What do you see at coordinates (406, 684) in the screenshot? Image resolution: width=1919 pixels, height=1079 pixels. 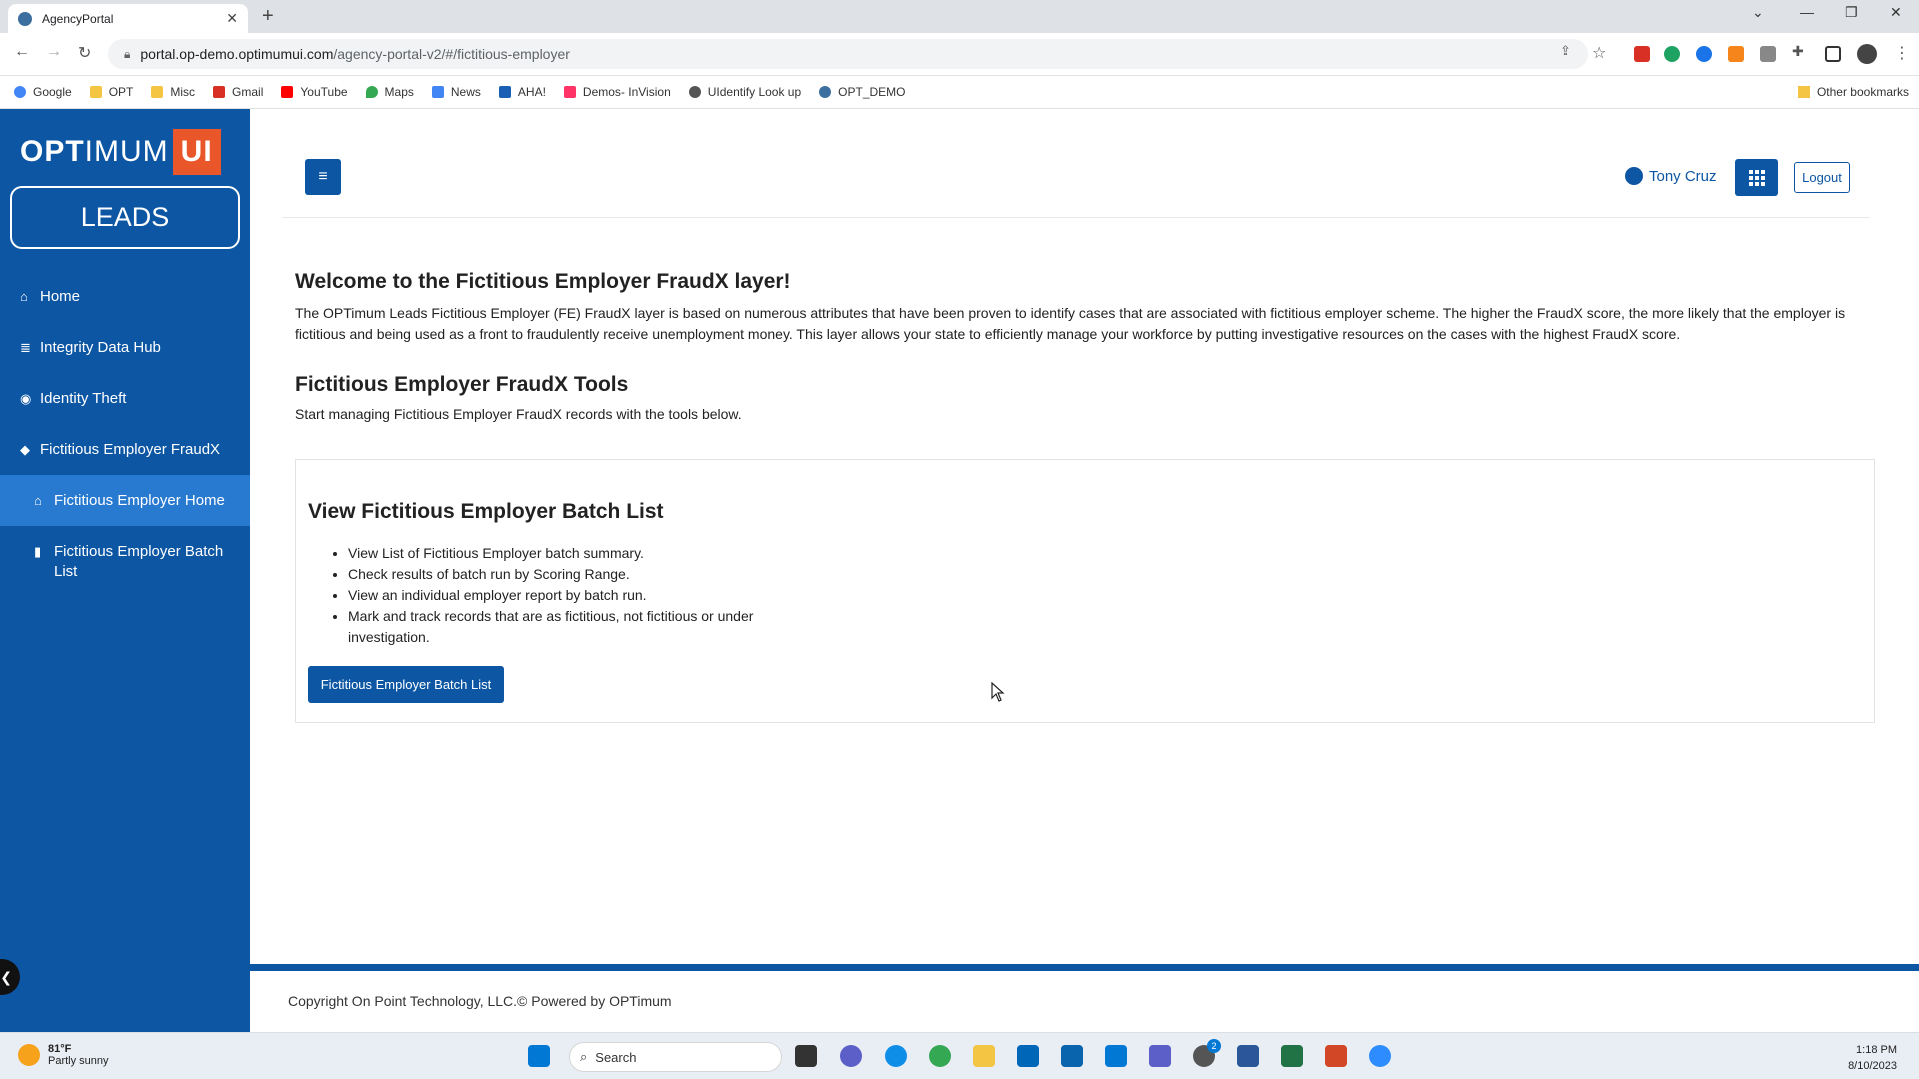 I see `batch-list-button: Fictitious Employer Batch List` at bounding box center [406, 684].